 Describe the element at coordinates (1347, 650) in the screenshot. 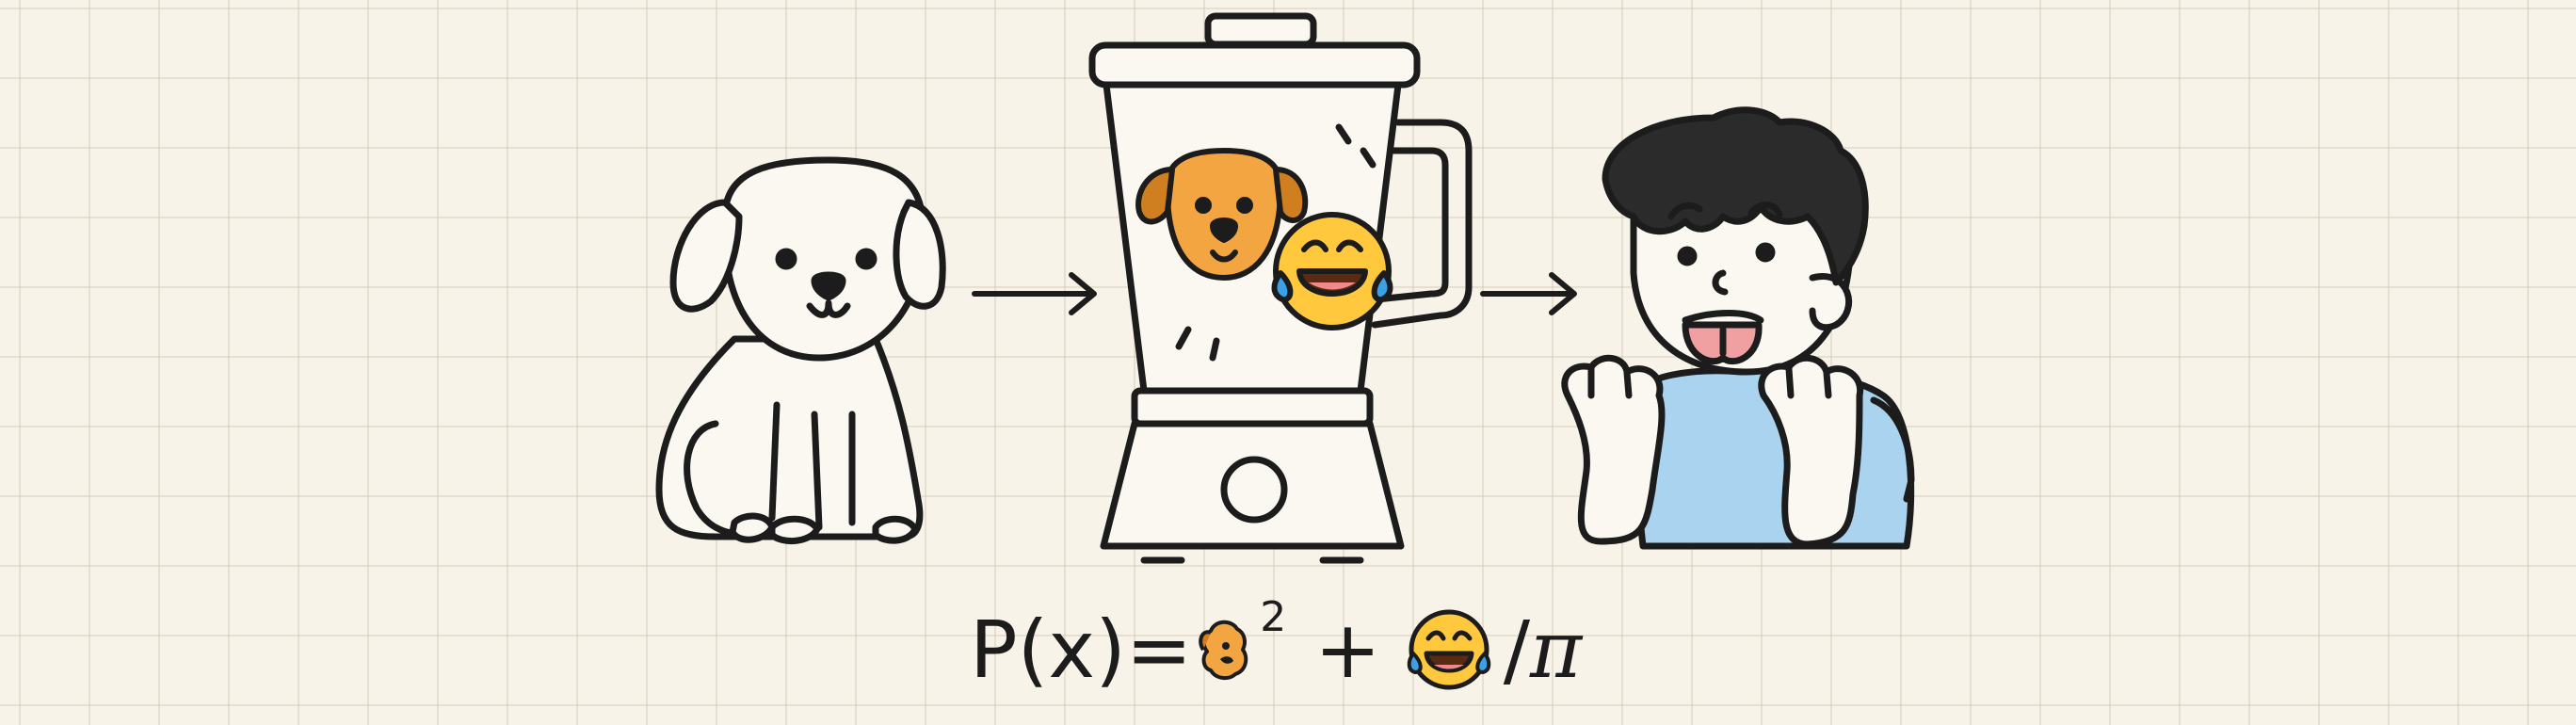

I see `formula-plus: +` at that location.